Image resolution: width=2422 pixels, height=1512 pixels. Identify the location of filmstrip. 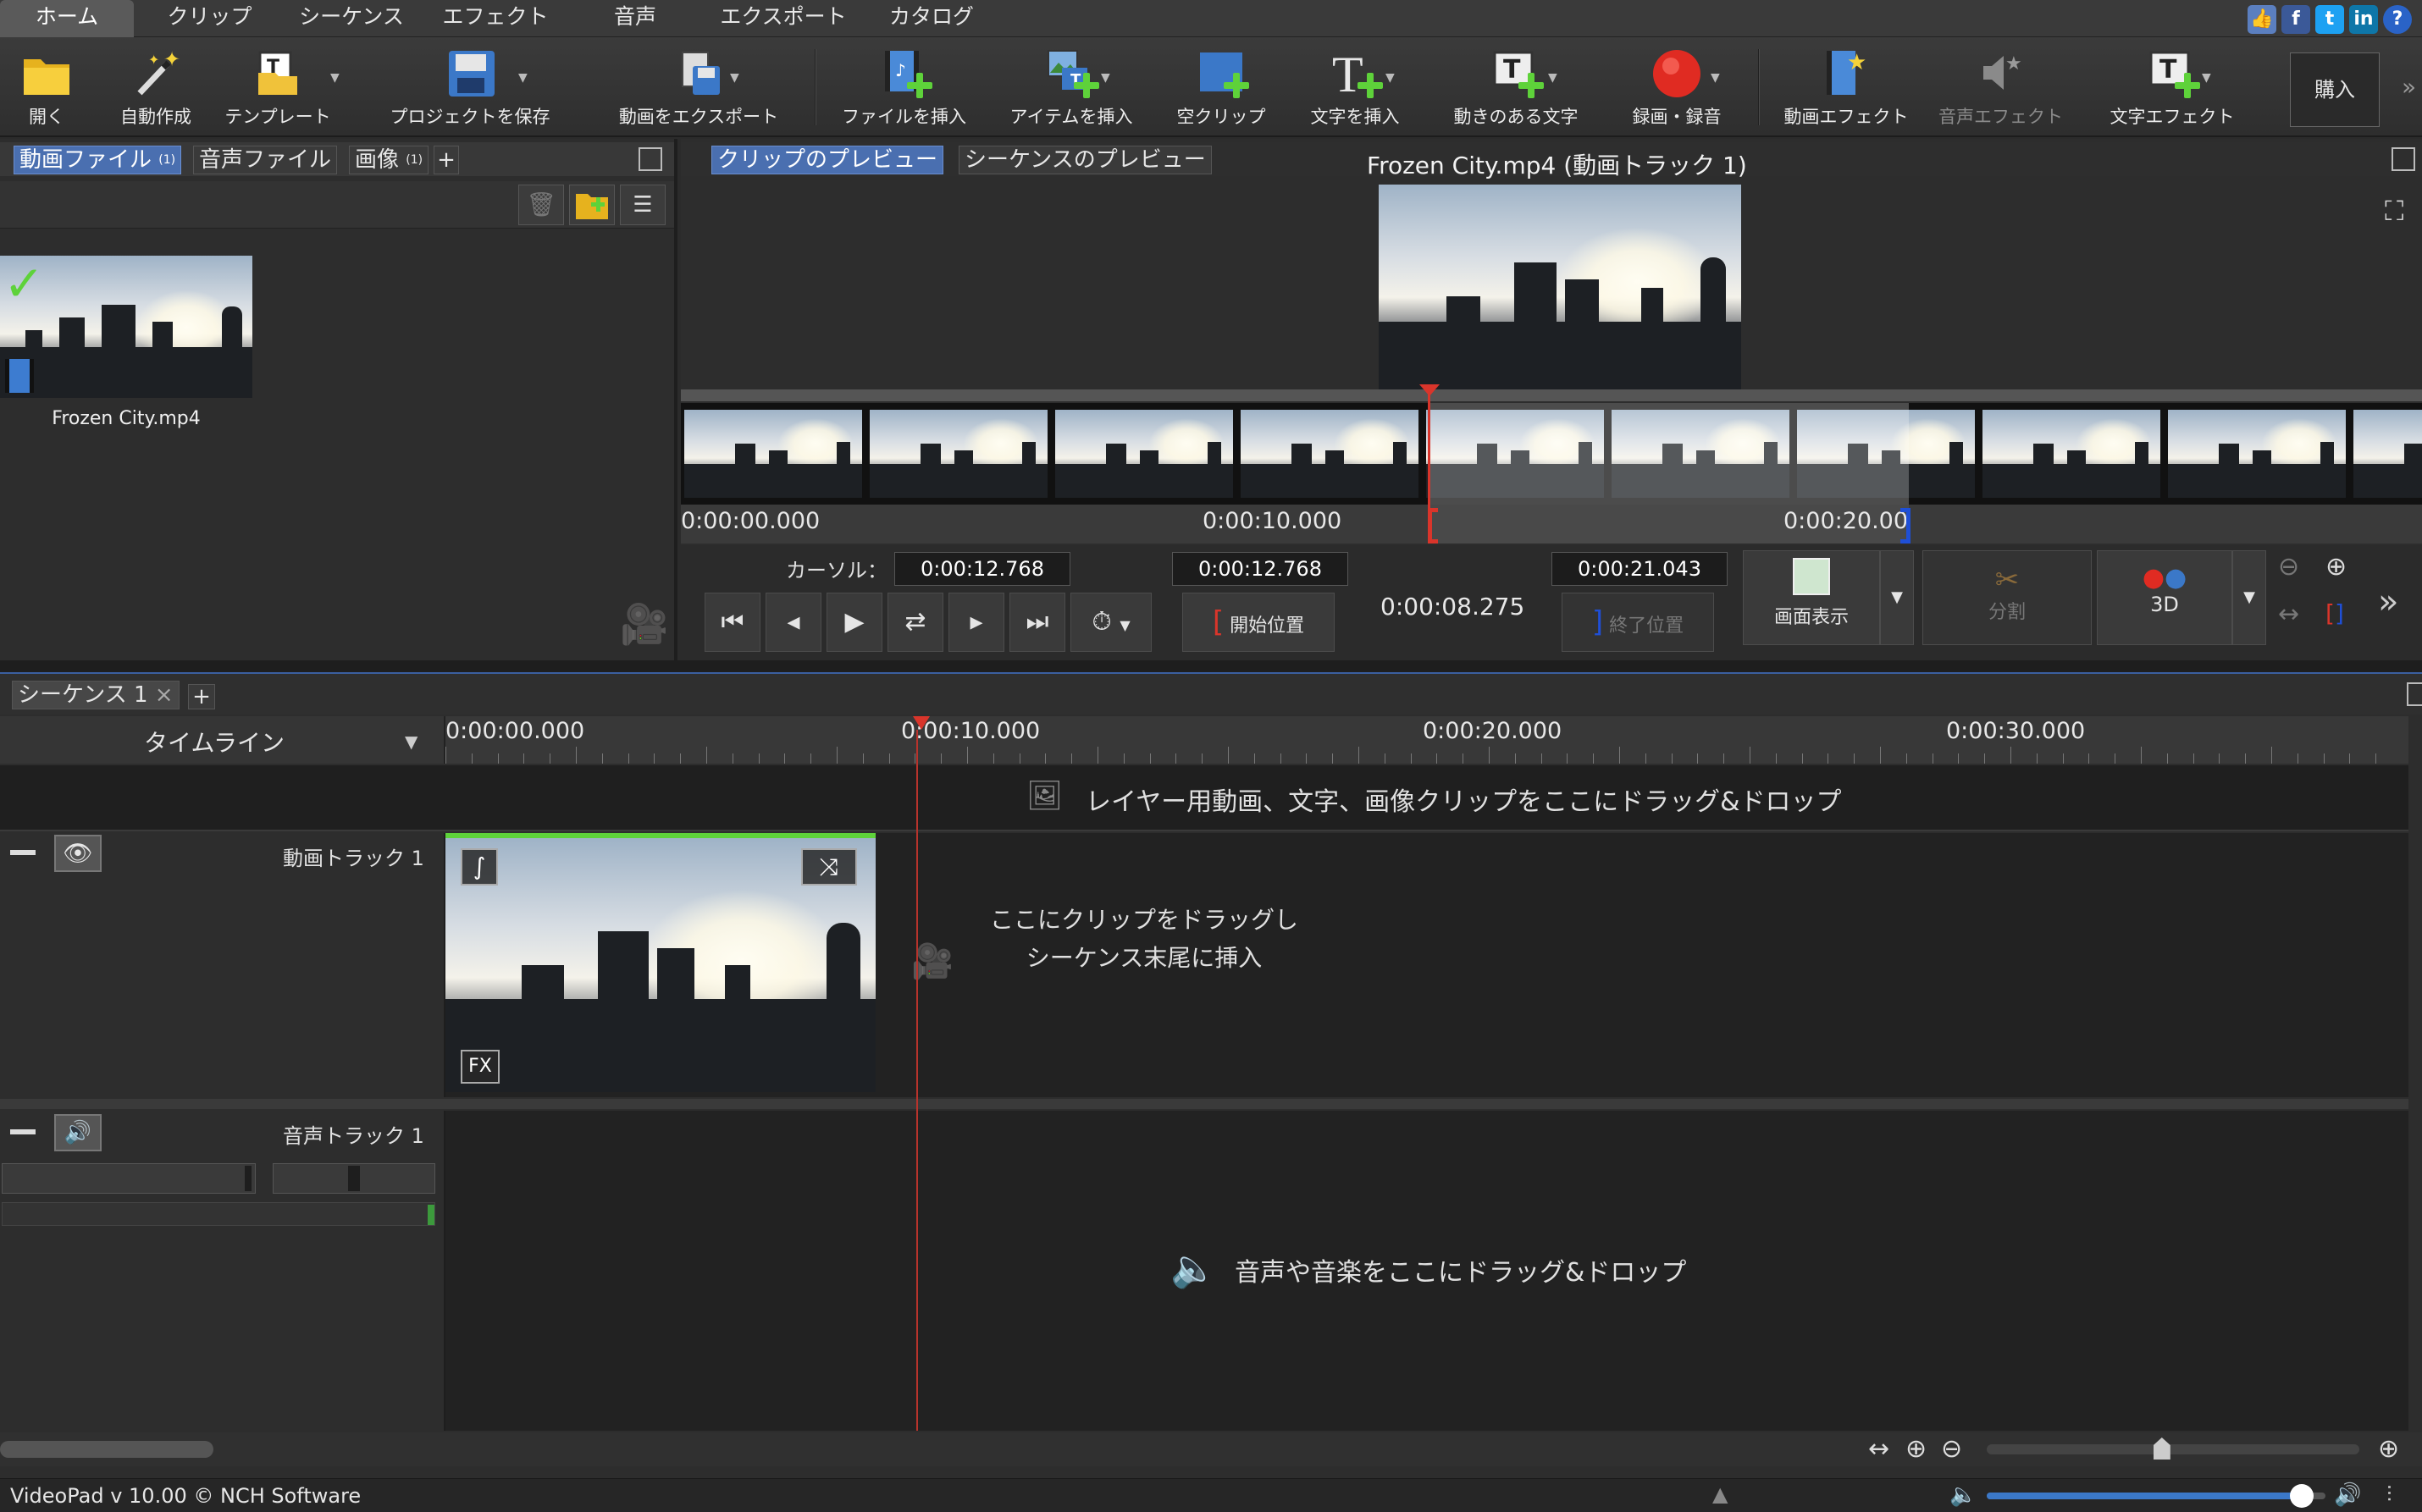
(1551, 454).